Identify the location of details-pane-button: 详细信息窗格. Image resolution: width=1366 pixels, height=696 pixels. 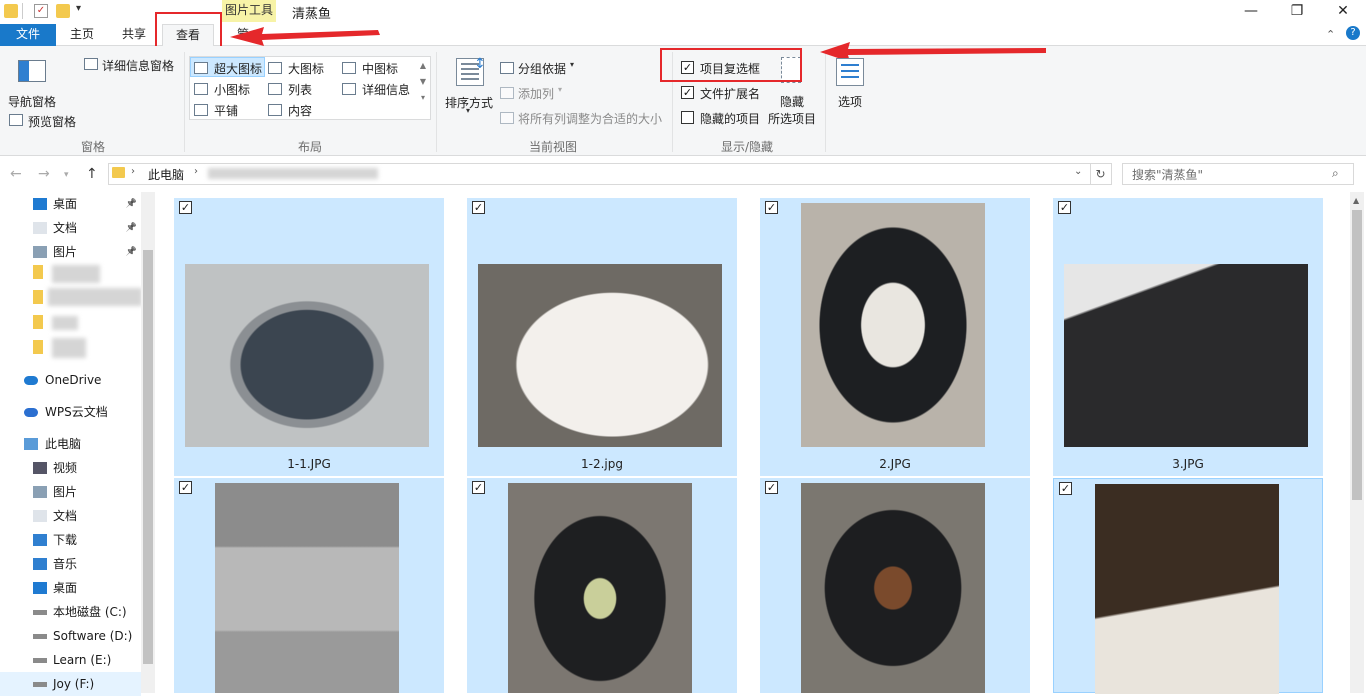
(138, 65).